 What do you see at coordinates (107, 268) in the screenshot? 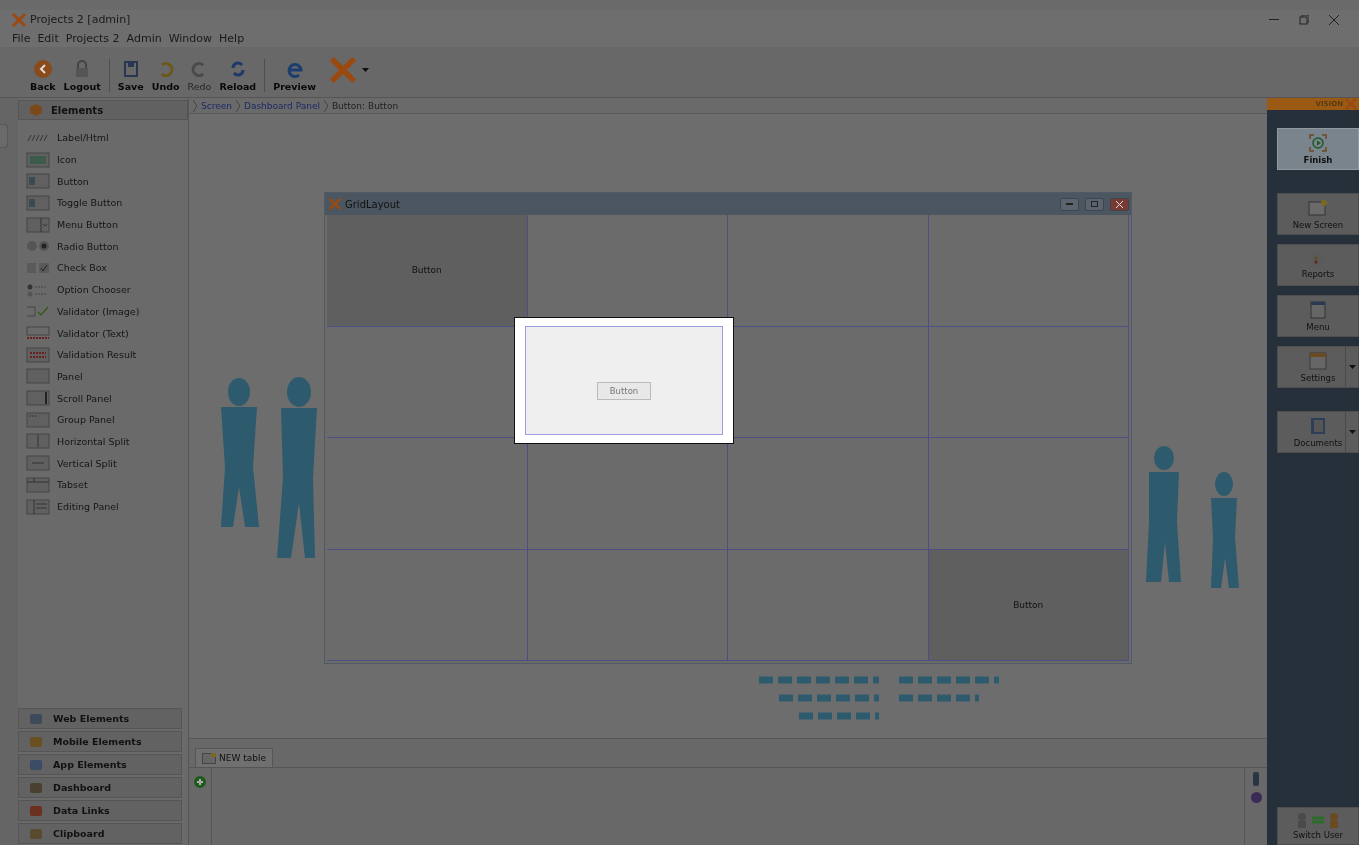
I see `palette-item: Check Box` at bounding box center [107, 268].